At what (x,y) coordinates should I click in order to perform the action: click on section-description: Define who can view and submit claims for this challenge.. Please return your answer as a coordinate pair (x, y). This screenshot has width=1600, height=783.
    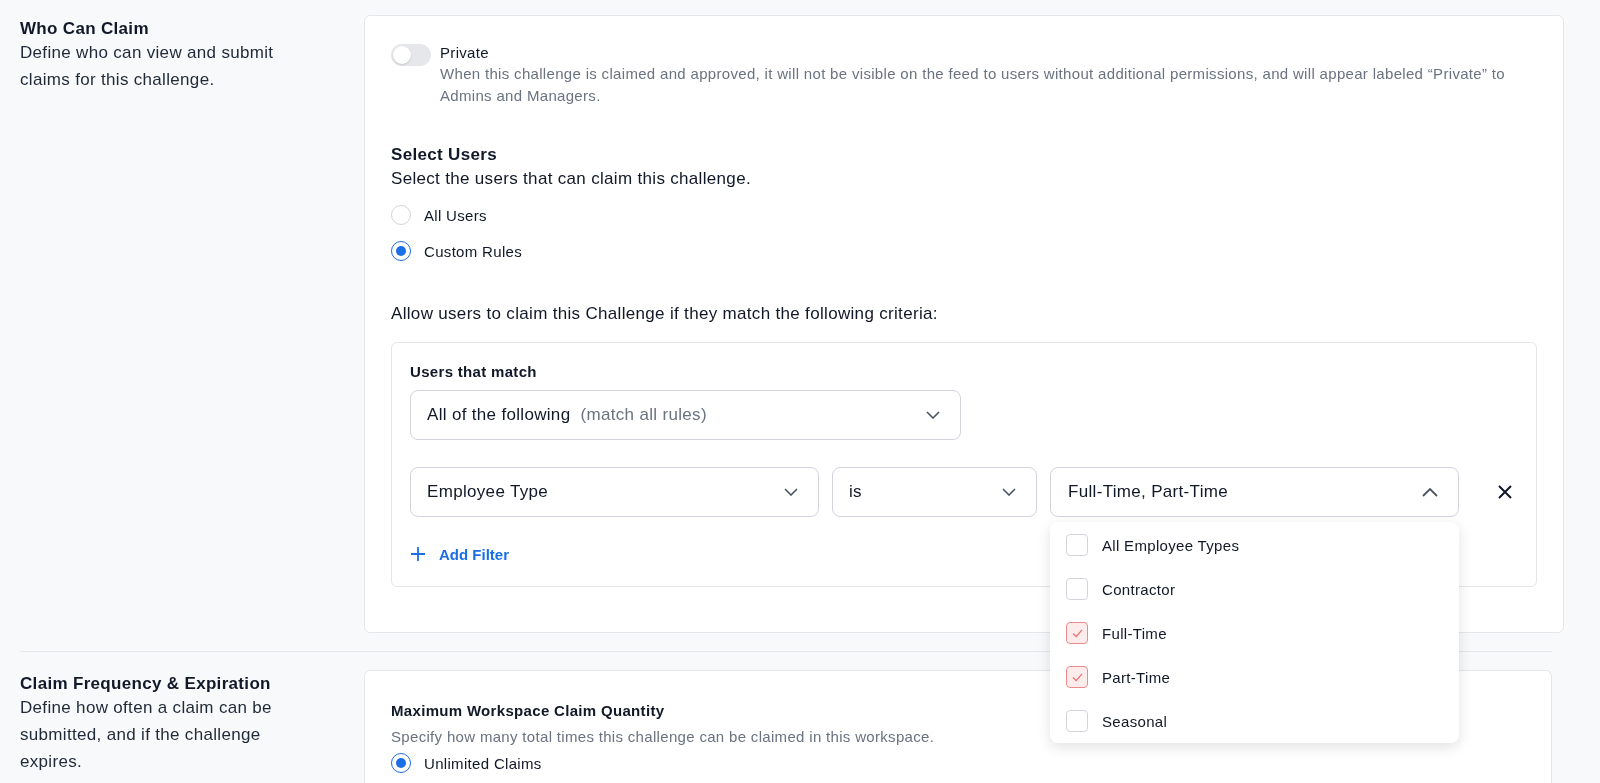
    Looking at the image, I should click on (147, 66).